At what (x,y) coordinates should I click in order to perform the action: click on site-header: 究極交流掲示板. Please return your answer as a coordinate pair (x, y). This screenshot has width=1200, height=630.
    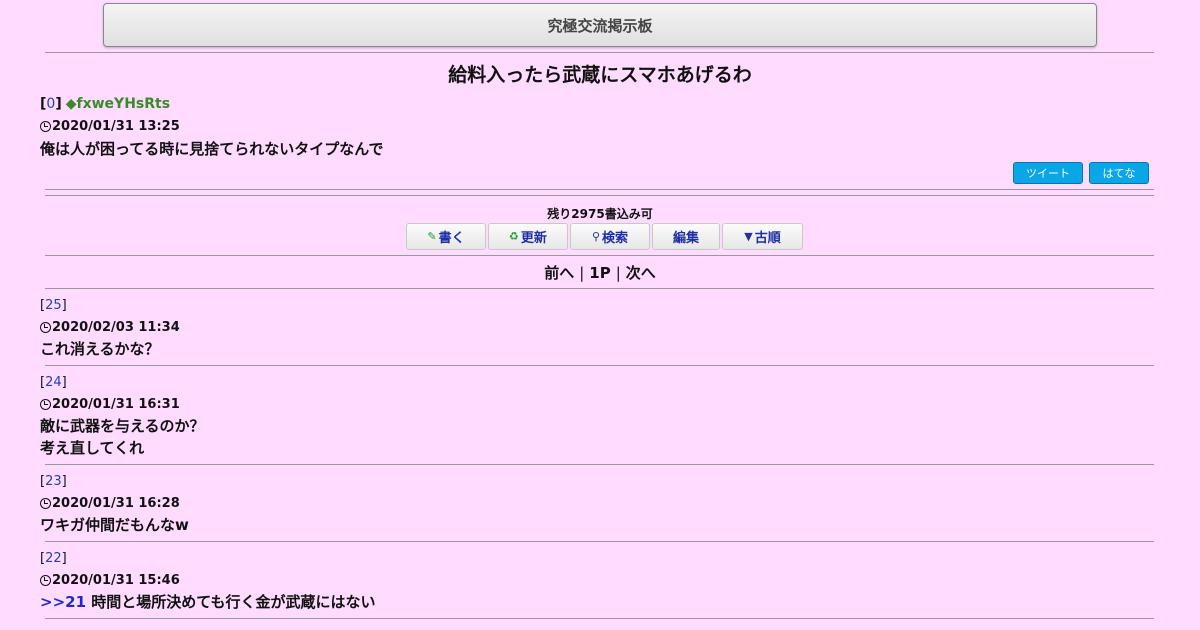
    Looking at the image, I should click on (600, 25).